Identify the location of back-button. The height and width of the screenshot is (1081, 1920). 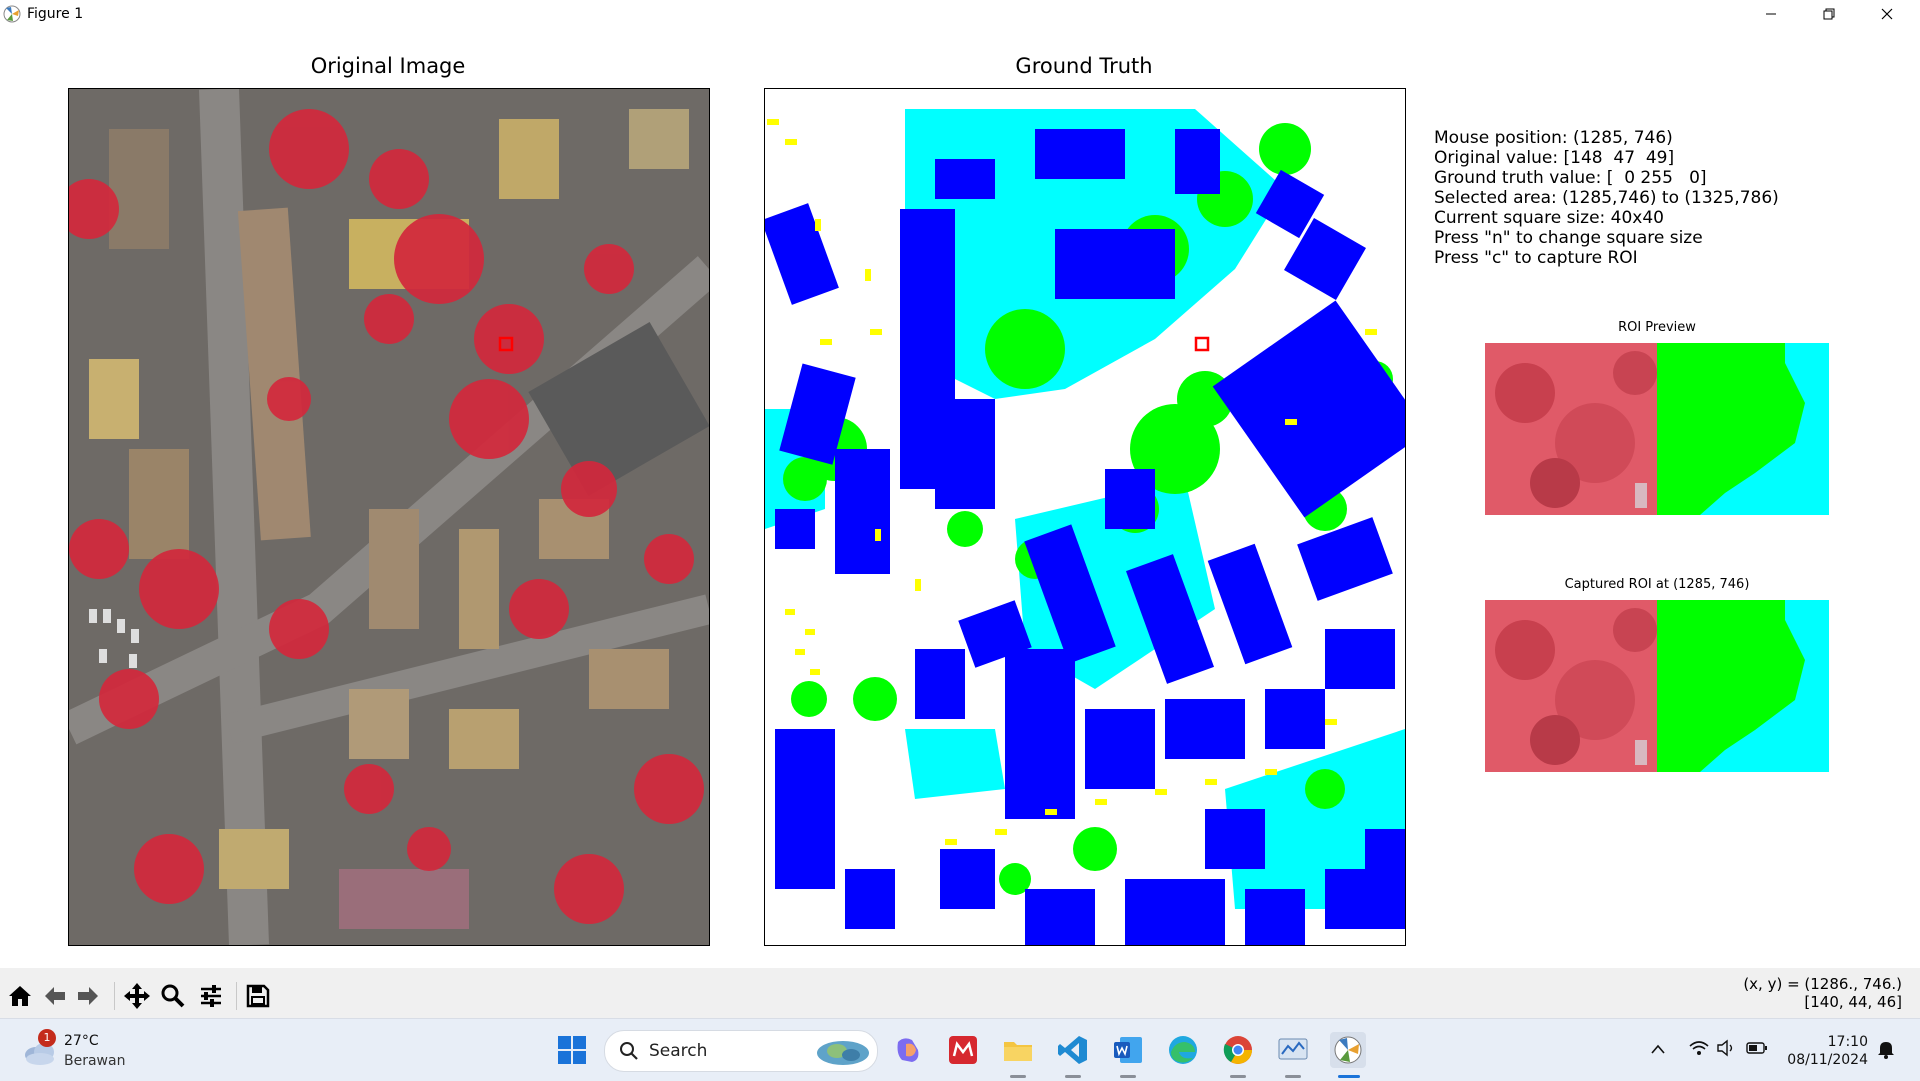
(55, 996).